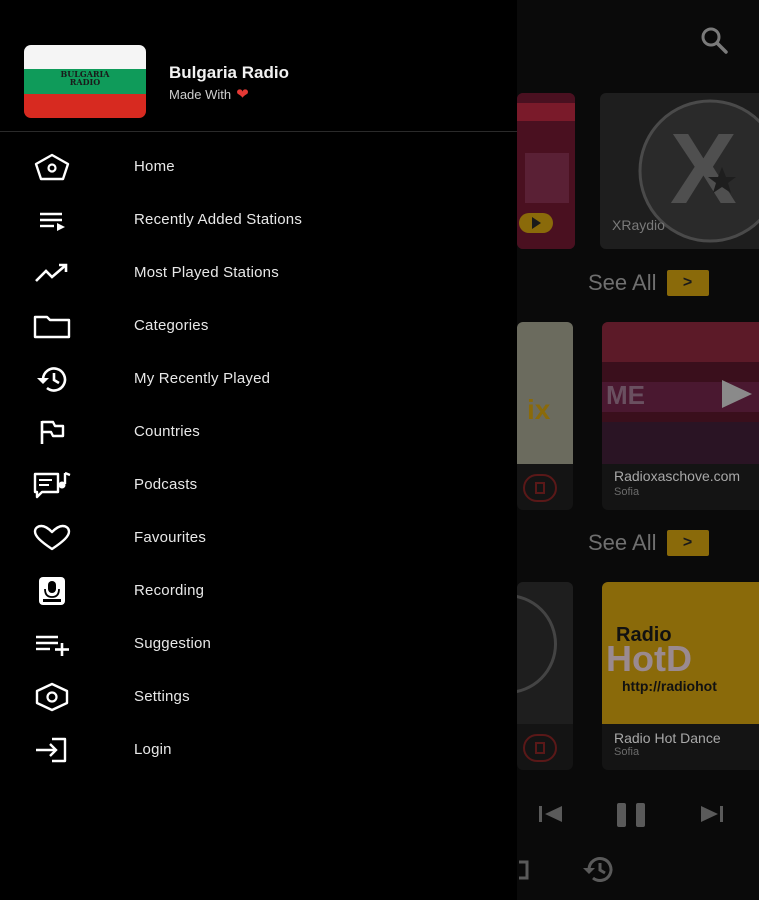 This screenshot has width=759, height=900. I want to click on menu-label: Settings, so click(162, 696).